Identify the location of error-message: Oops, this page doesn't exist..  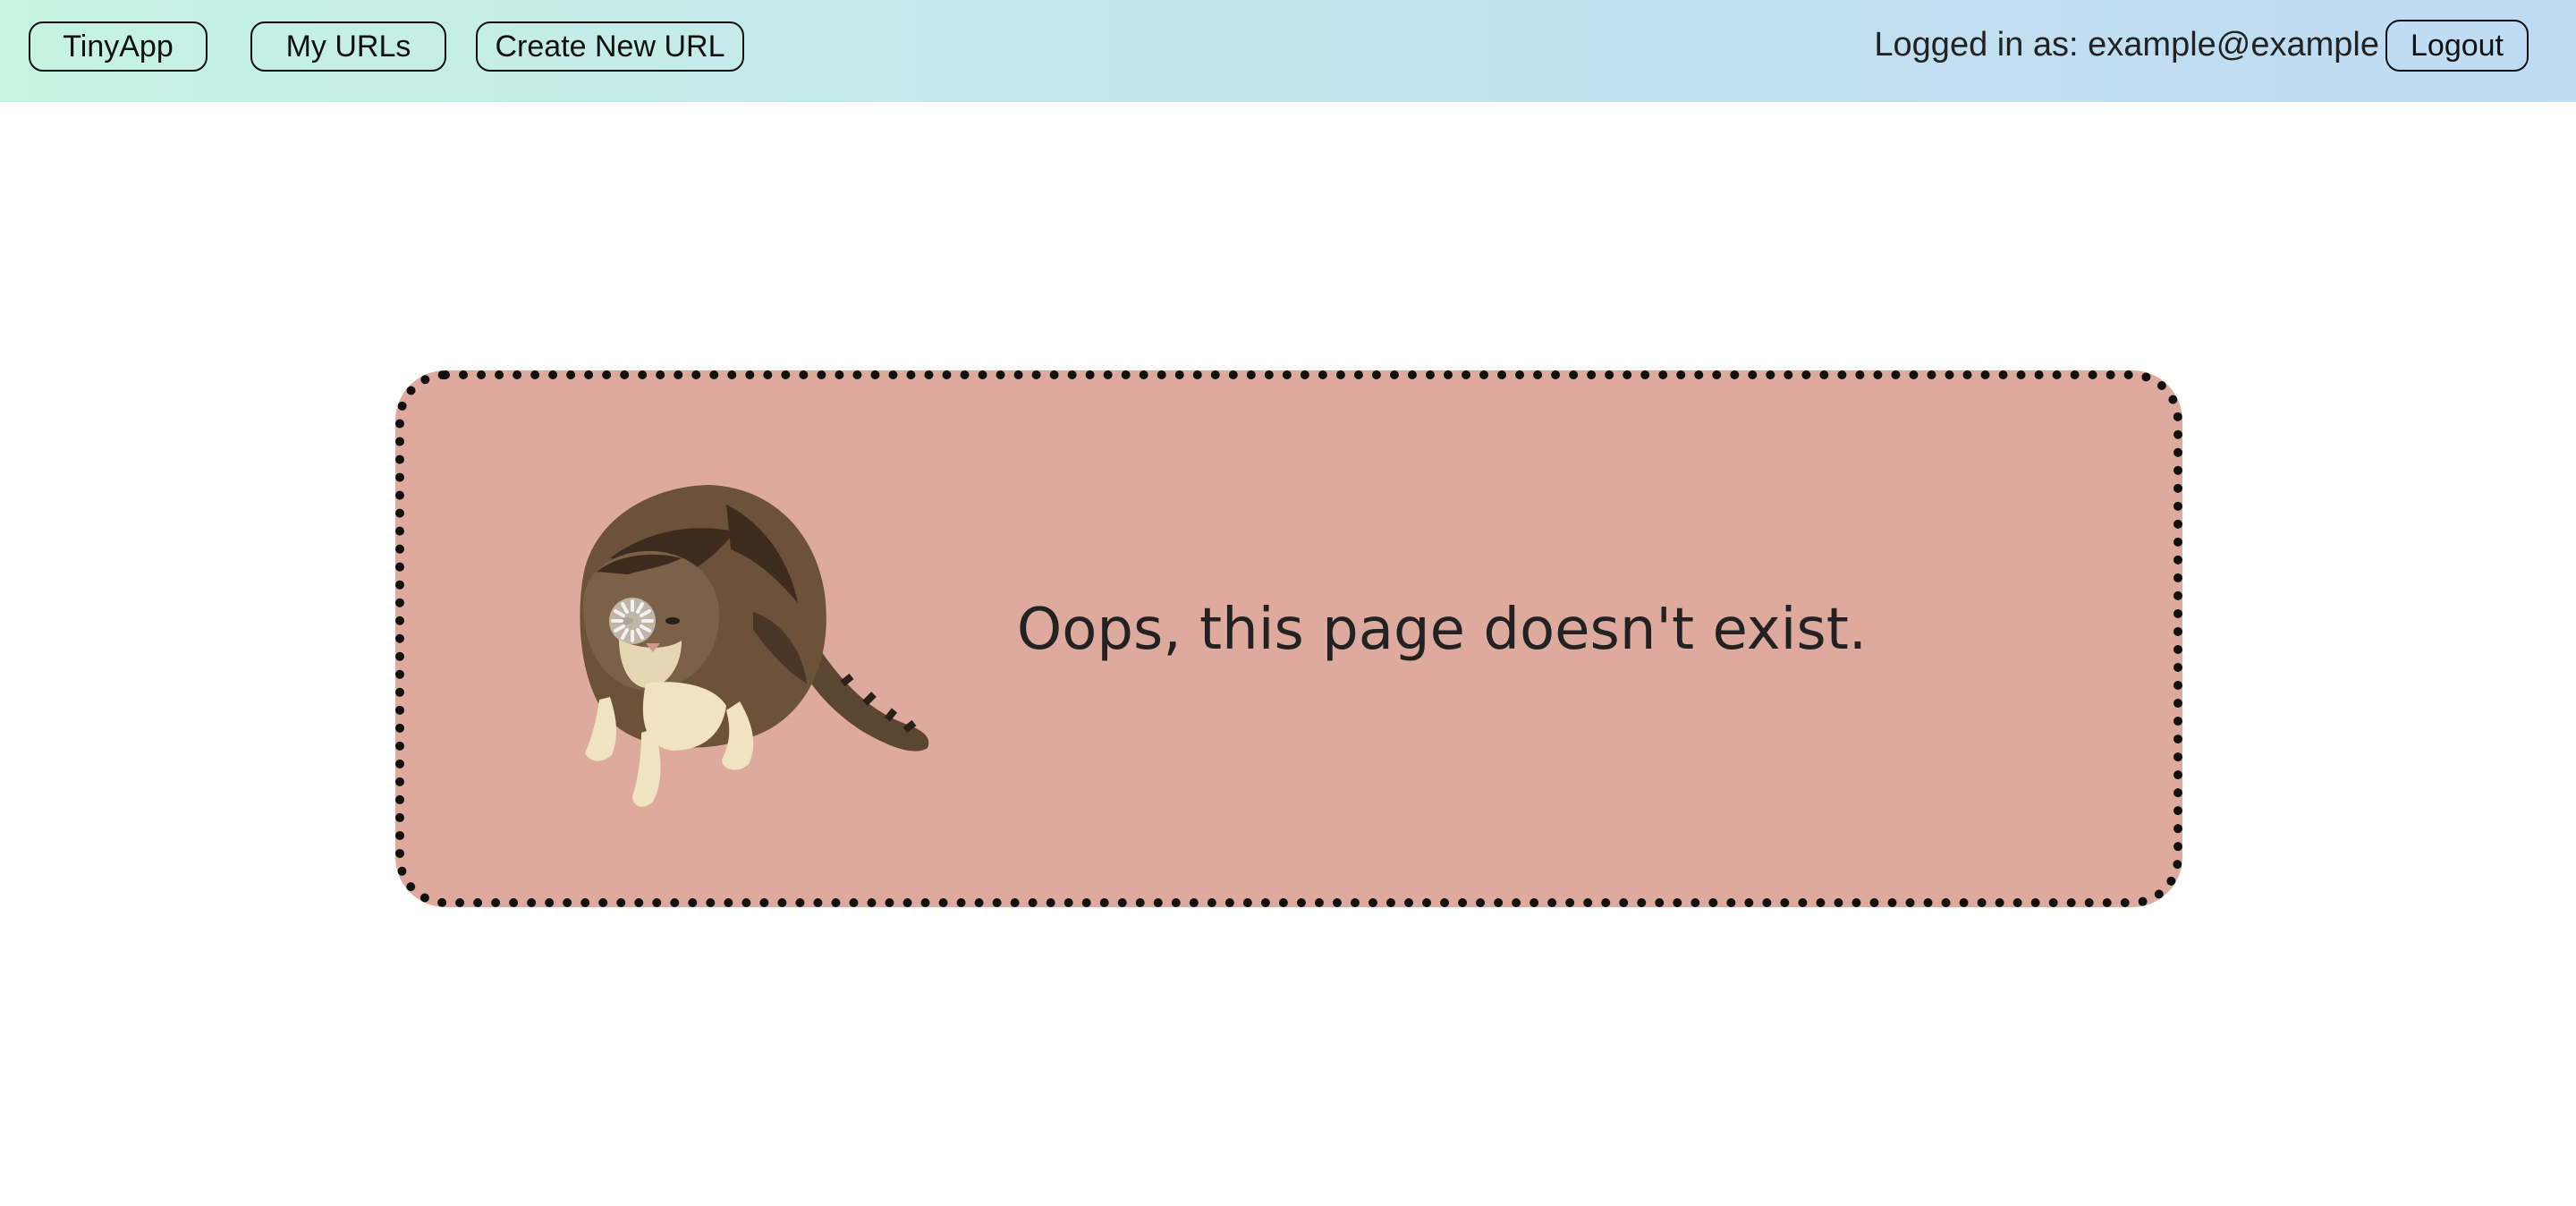
(1442, 630).